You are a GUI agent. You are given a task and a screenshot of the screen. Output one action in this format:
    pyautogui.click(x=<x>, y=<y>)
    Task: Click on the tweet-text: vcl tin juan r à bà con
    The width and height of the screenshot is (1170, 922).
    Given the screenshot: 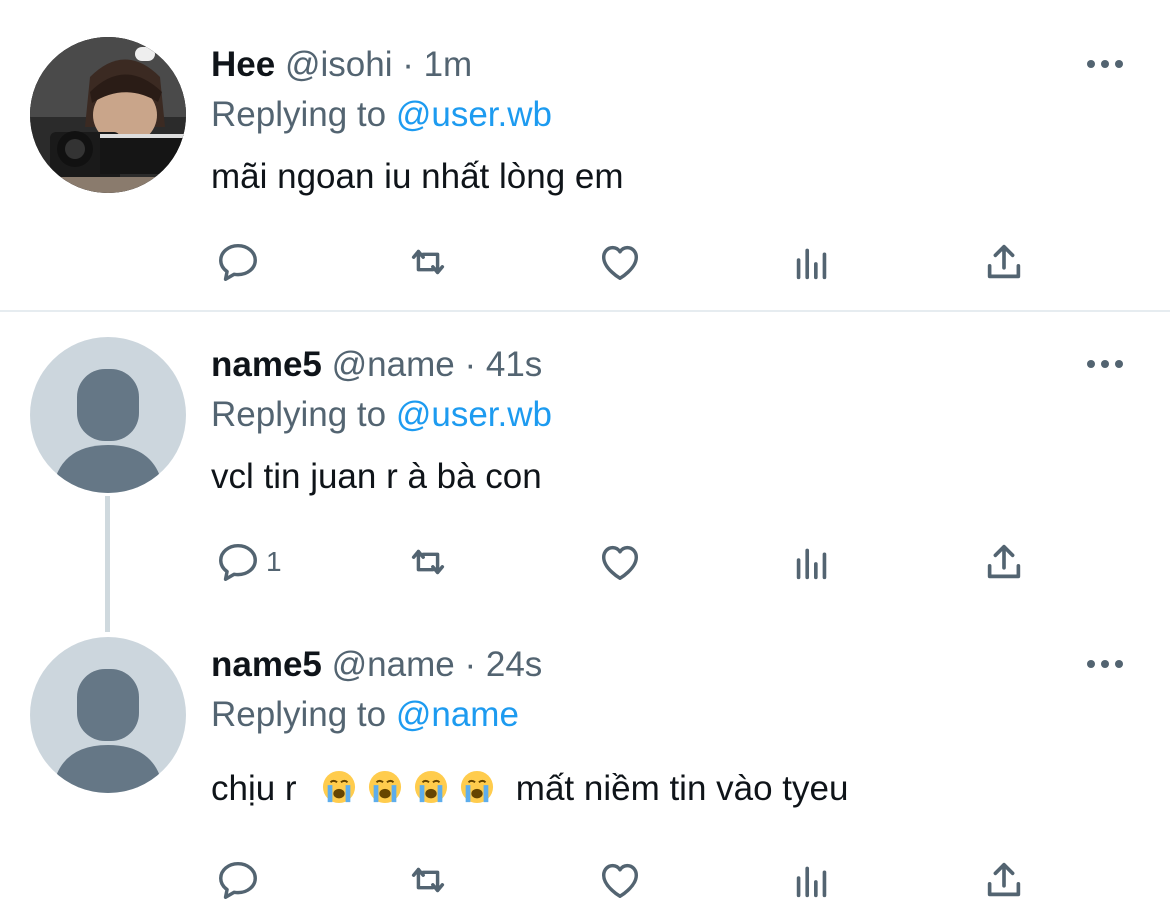 What is the action you would take?
    pyautogui.click(x=376, y=476)
    